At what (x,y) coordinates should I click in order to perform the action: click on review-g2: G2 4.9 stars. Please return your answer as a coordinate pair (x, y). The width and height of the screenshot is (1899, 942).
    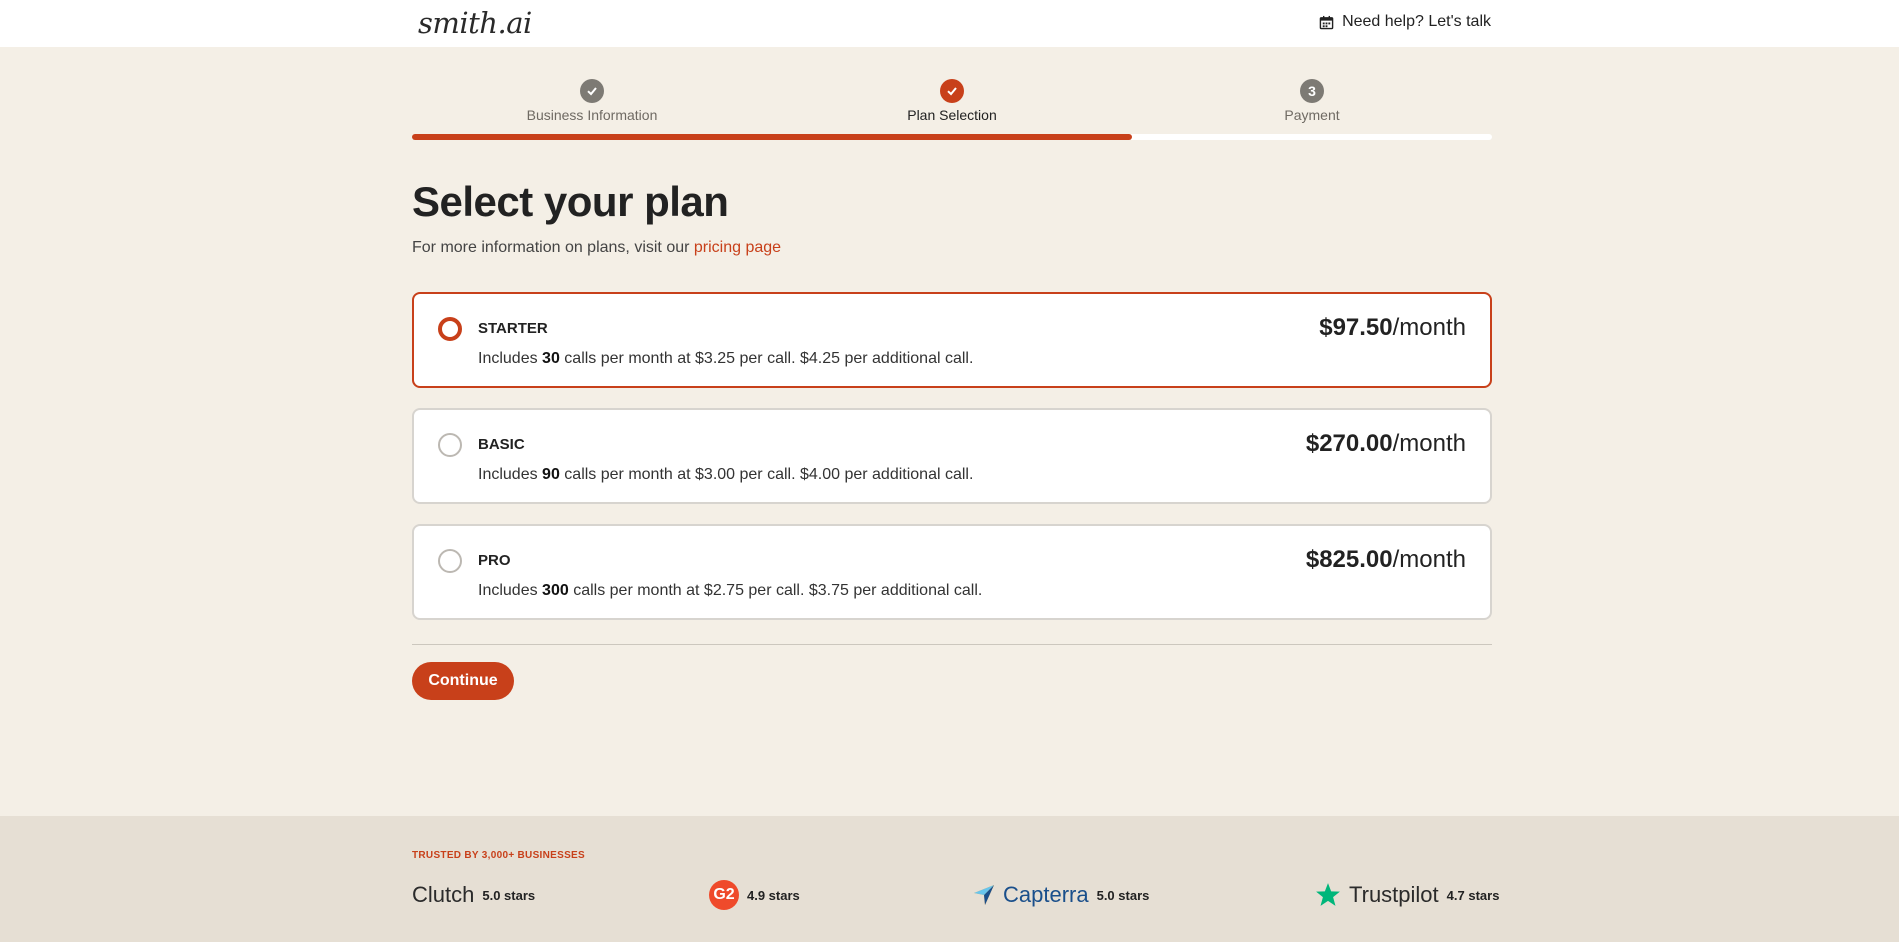
    Looking at the image, I should click on (754, 895).